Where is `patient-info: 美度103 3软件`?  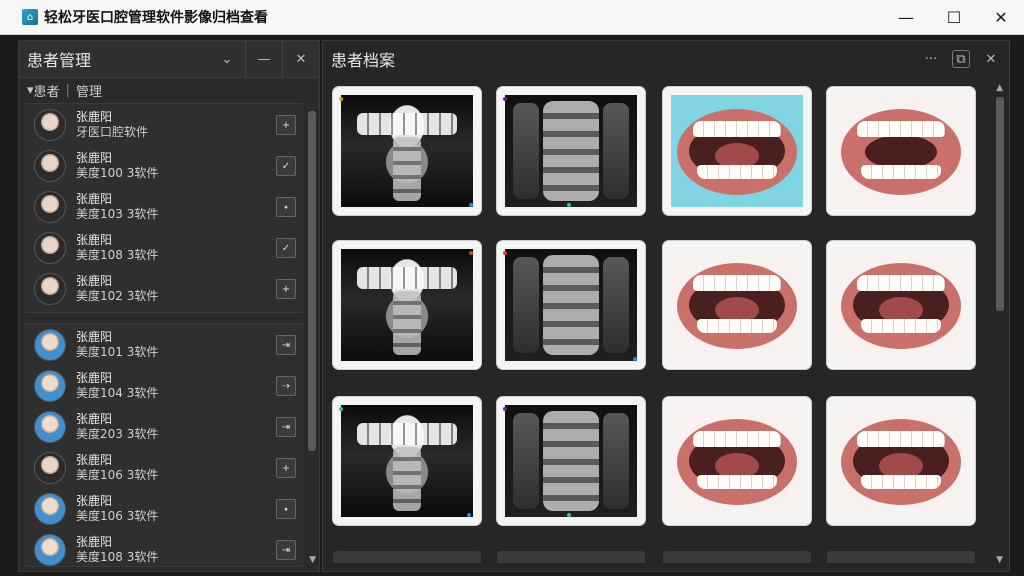 patient-info: 美度103 3软件 is located at coordinates (117, 213).